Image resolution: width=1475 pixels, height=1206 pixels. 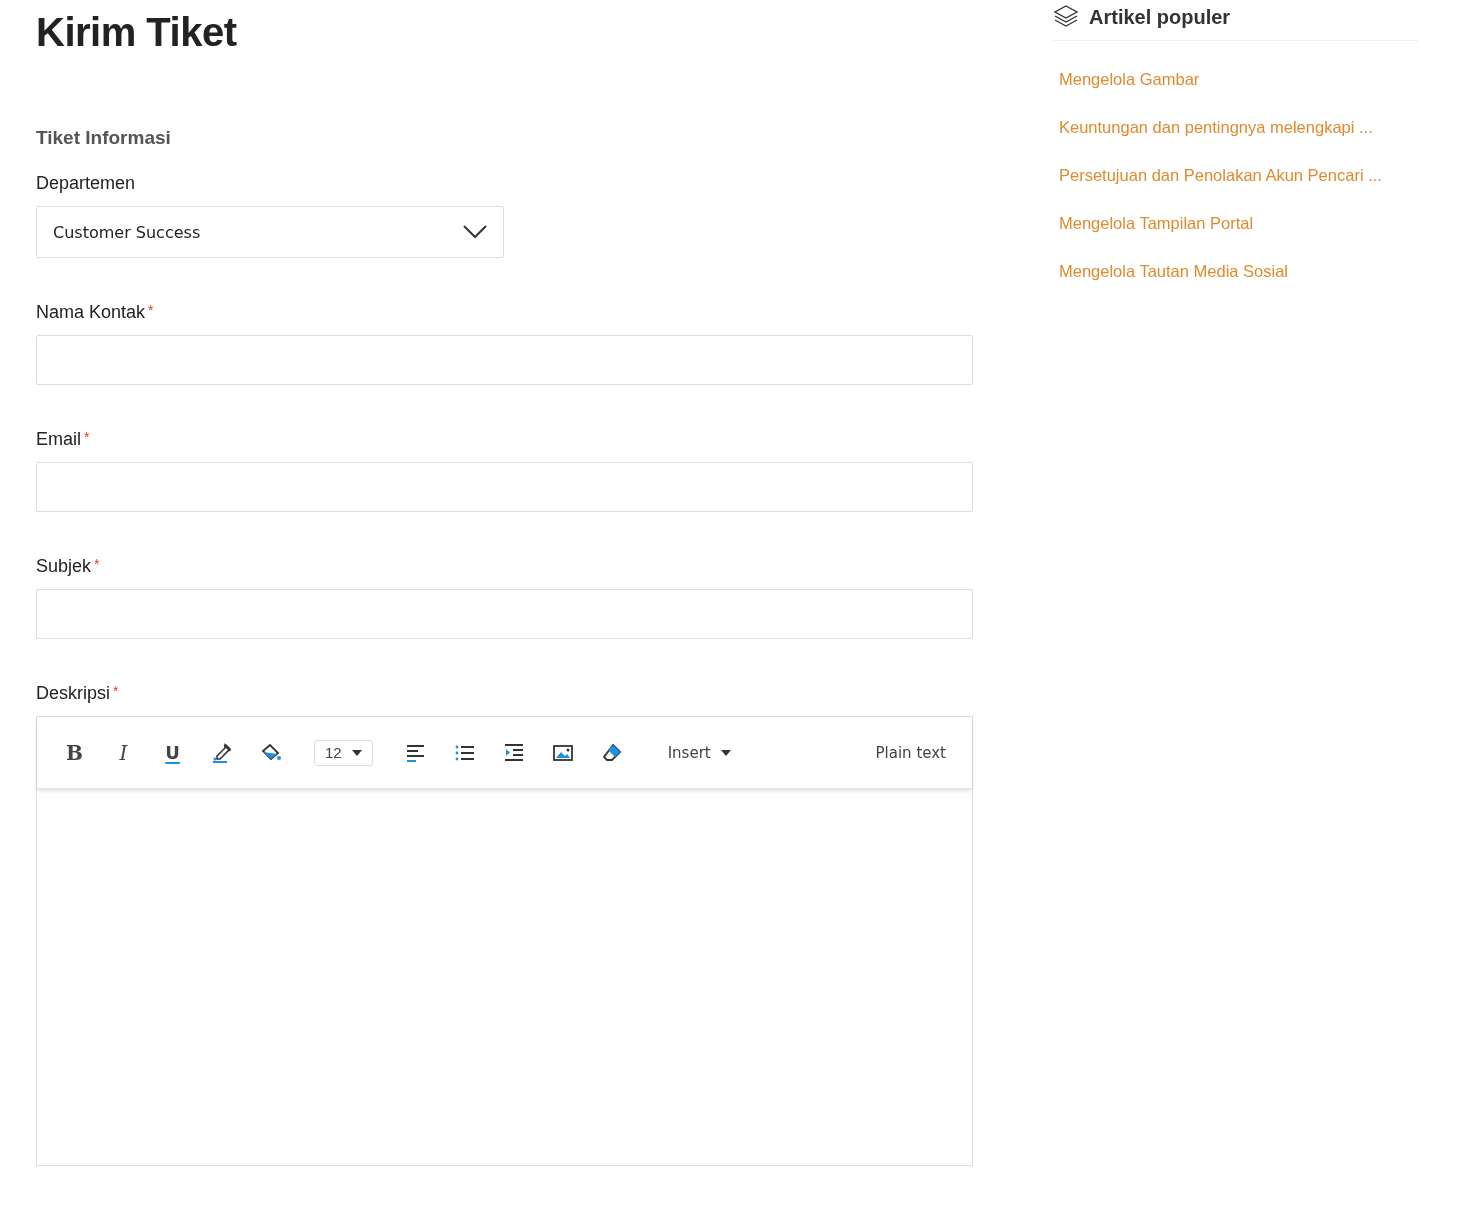 What do you see at coordinates (73, 693) in the screenshot?
I see `field-label: Deskripsi` at bounding box center [73, 693].